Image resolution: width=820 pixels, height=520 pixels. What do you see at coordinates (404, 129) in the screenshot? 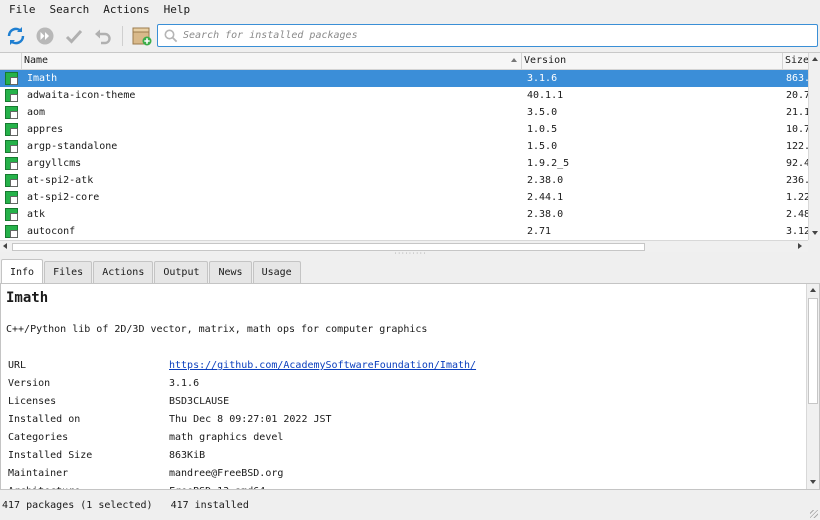
I see `table-row: appres 1.0.5 10.7` at bounding box center [404, 129].